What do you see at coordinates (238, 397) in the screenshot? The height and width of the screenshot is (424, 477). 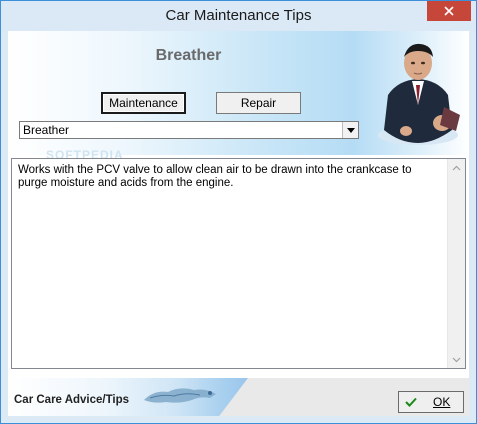 I see `footer-bar: Car Care Advice/Tips OK` at bounding box center [238, 397].